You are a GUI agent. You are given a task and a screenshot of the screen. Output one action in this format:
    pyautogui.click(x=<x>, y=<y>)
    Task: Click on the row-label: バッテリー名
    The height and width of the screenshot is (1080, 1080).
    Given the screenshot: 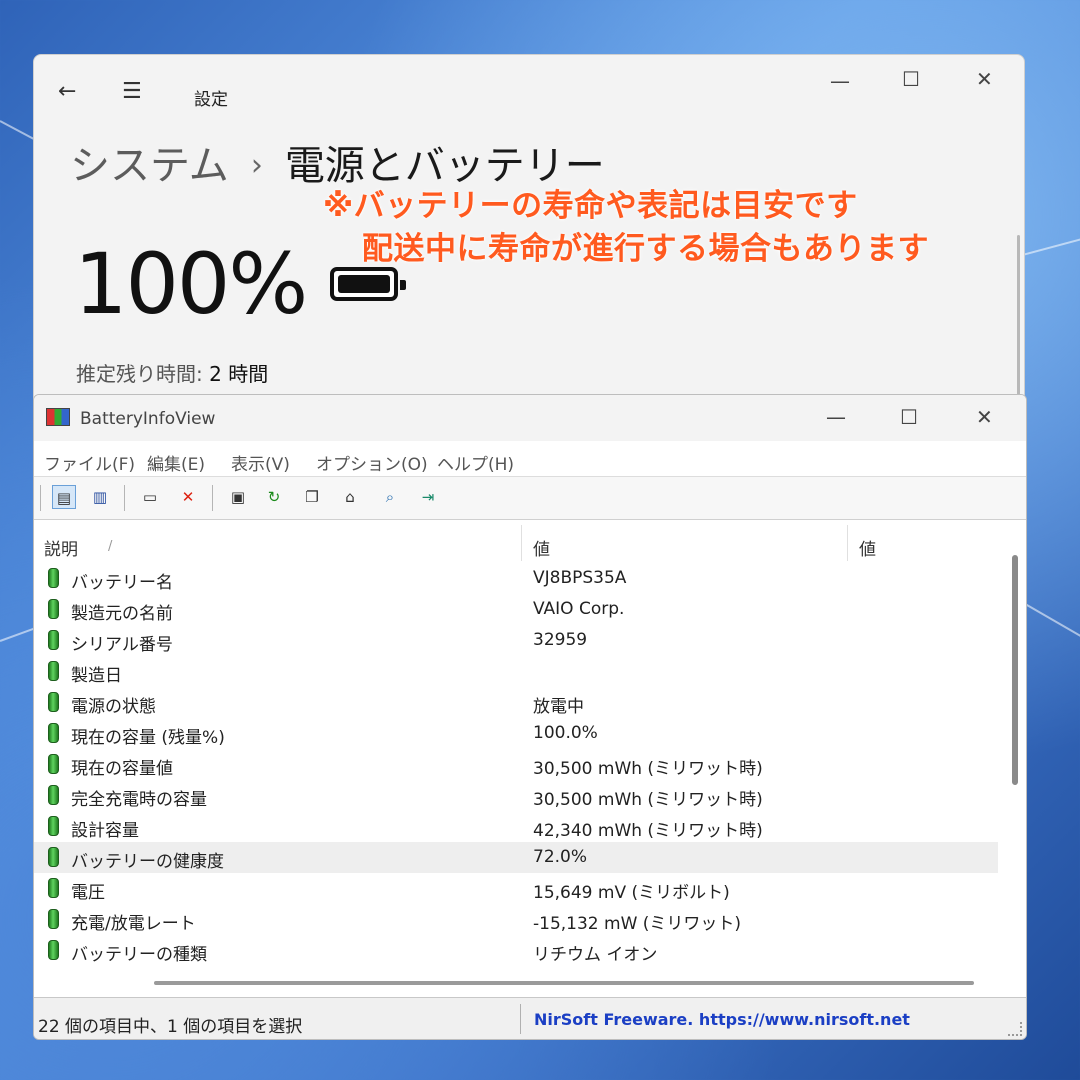 What is the action you would take?
    pyautogui.click(x=122, y=583)
    